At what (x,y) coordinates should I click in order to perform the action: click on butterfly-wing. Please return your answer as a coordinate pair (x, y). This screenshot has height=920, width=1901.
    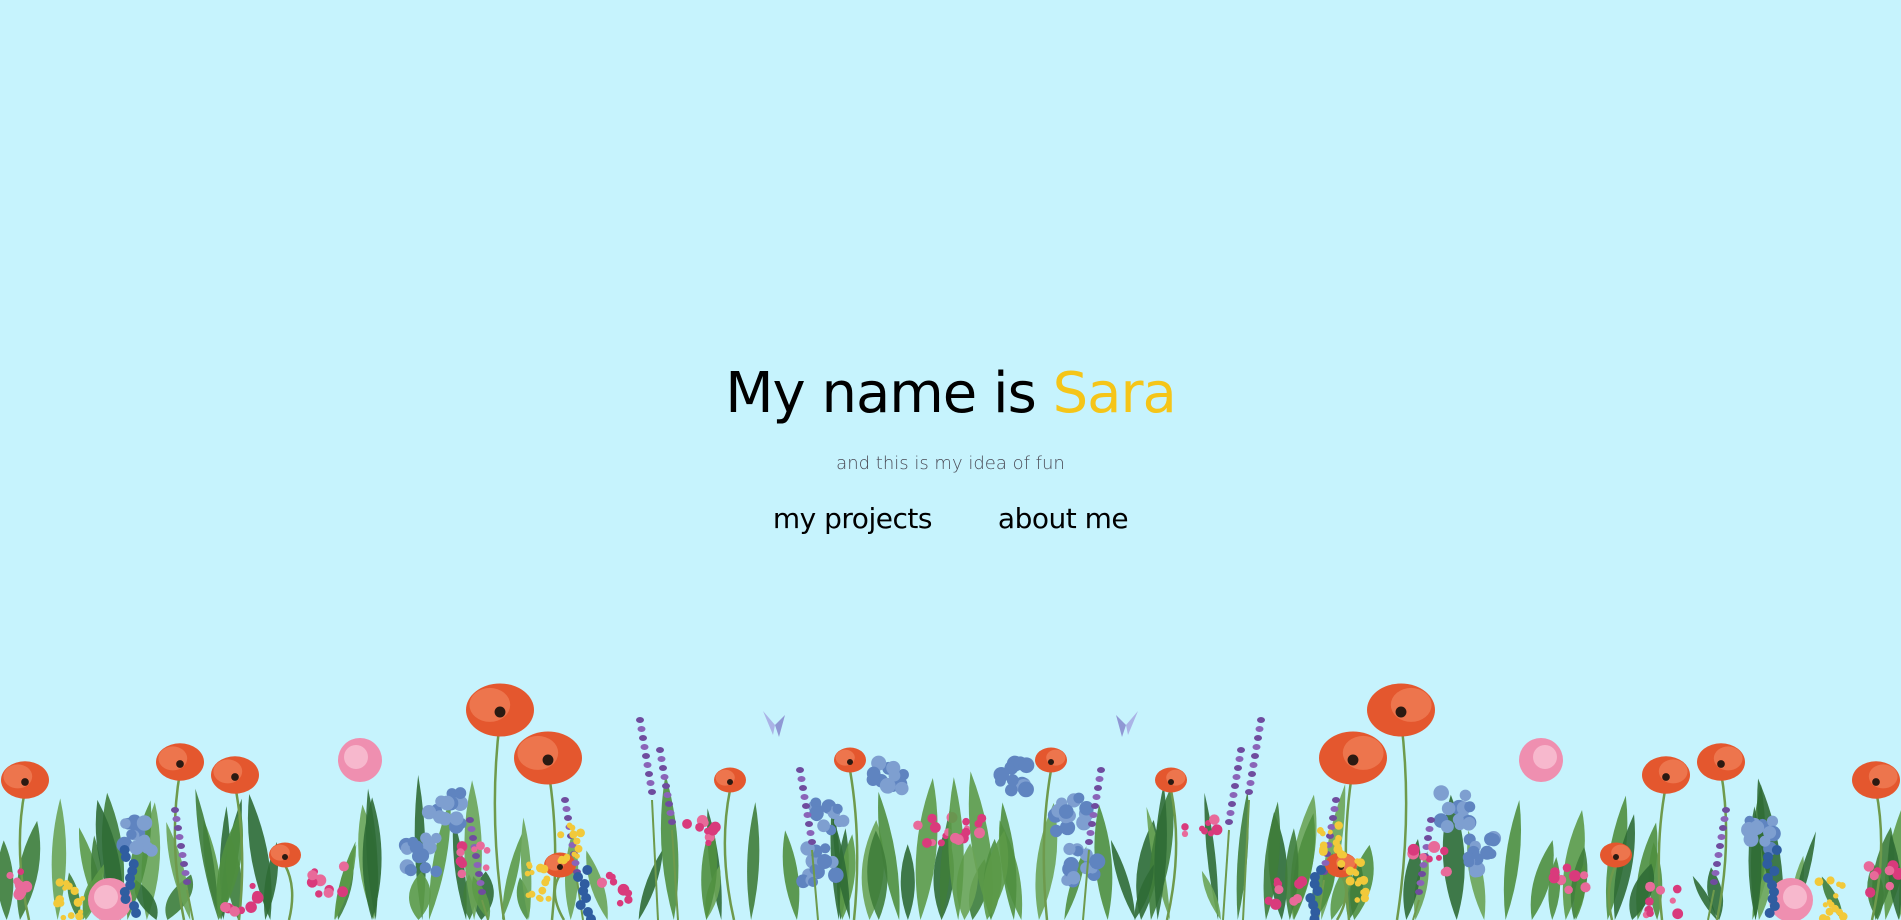
    Looking at the image, I should click on (1121, 726).